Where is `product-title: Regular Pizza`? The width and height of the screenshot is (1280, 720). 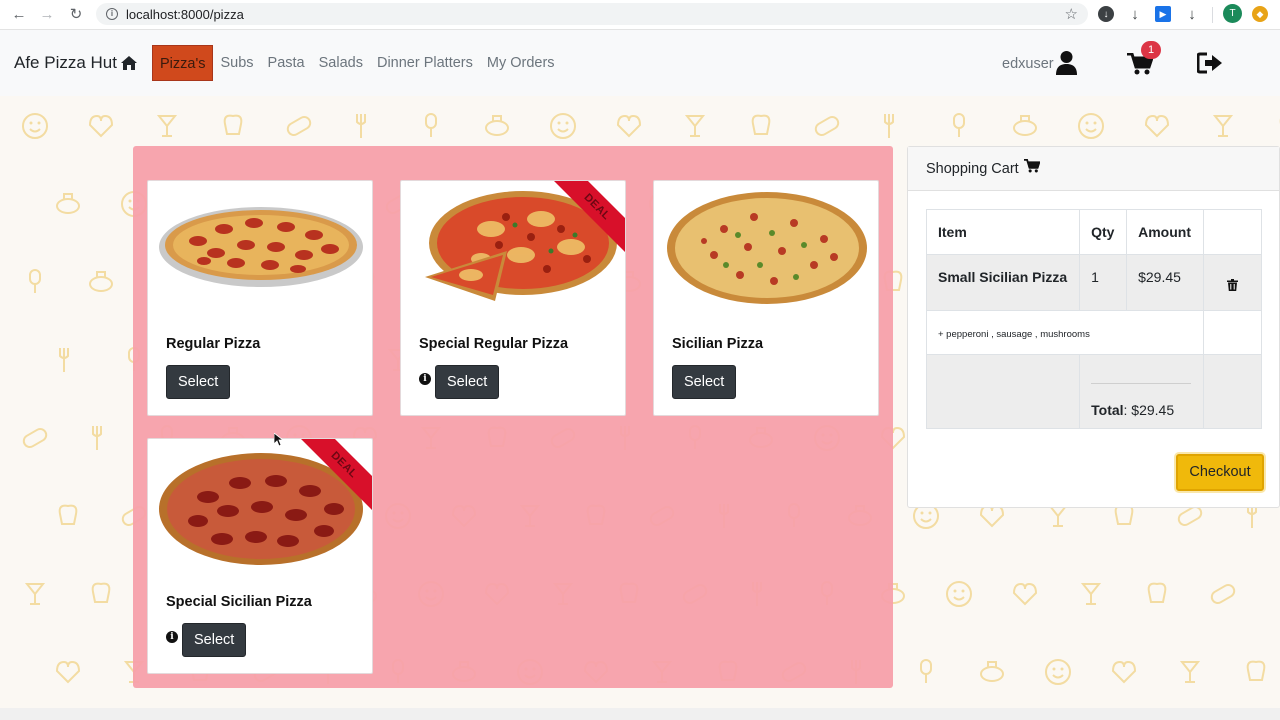
product-title: Regular Pizza is located at coordinates (213, 344).